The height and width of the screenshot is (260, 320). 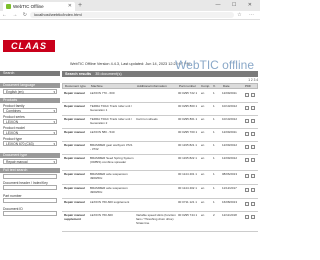 I want to click on part-number-cell: 00 1144 401 1, so click(x=187, y=174).